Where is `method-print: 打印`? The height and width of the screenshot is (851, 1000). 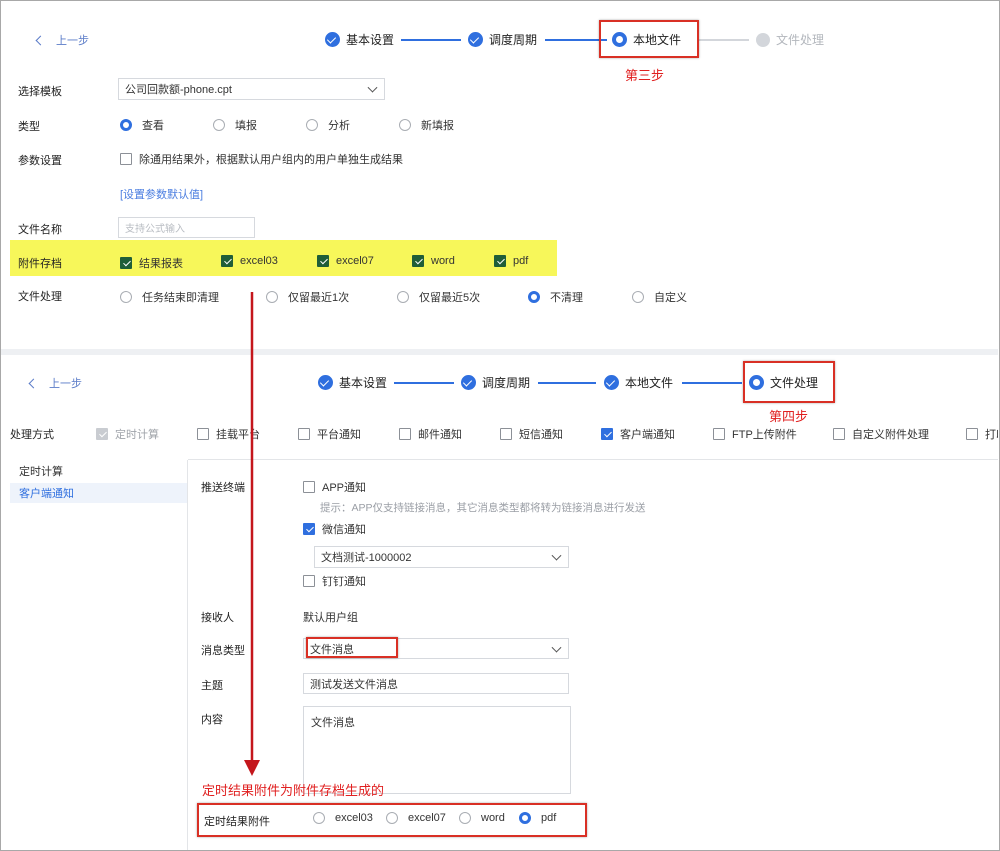
method-print: 打印 is located at coordinates (982, 434).